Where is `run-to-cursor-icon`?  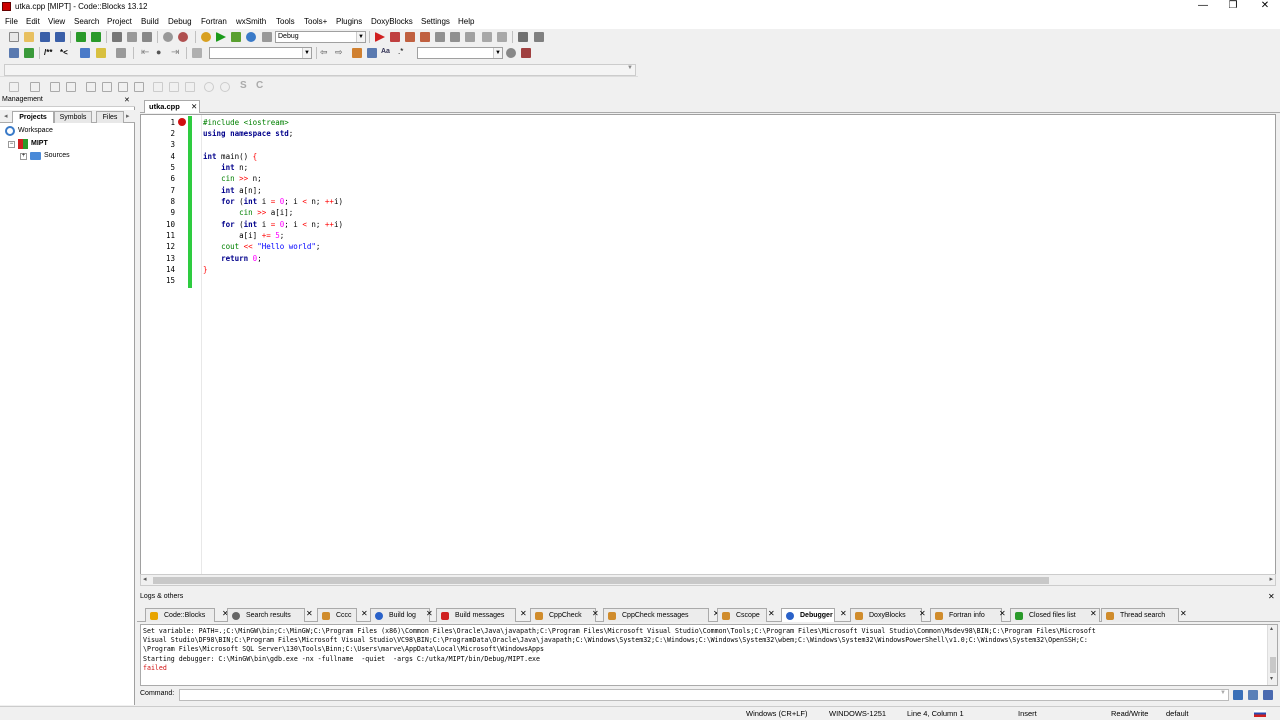 run-to-cursor-icon is located at coordinates (395, 37).